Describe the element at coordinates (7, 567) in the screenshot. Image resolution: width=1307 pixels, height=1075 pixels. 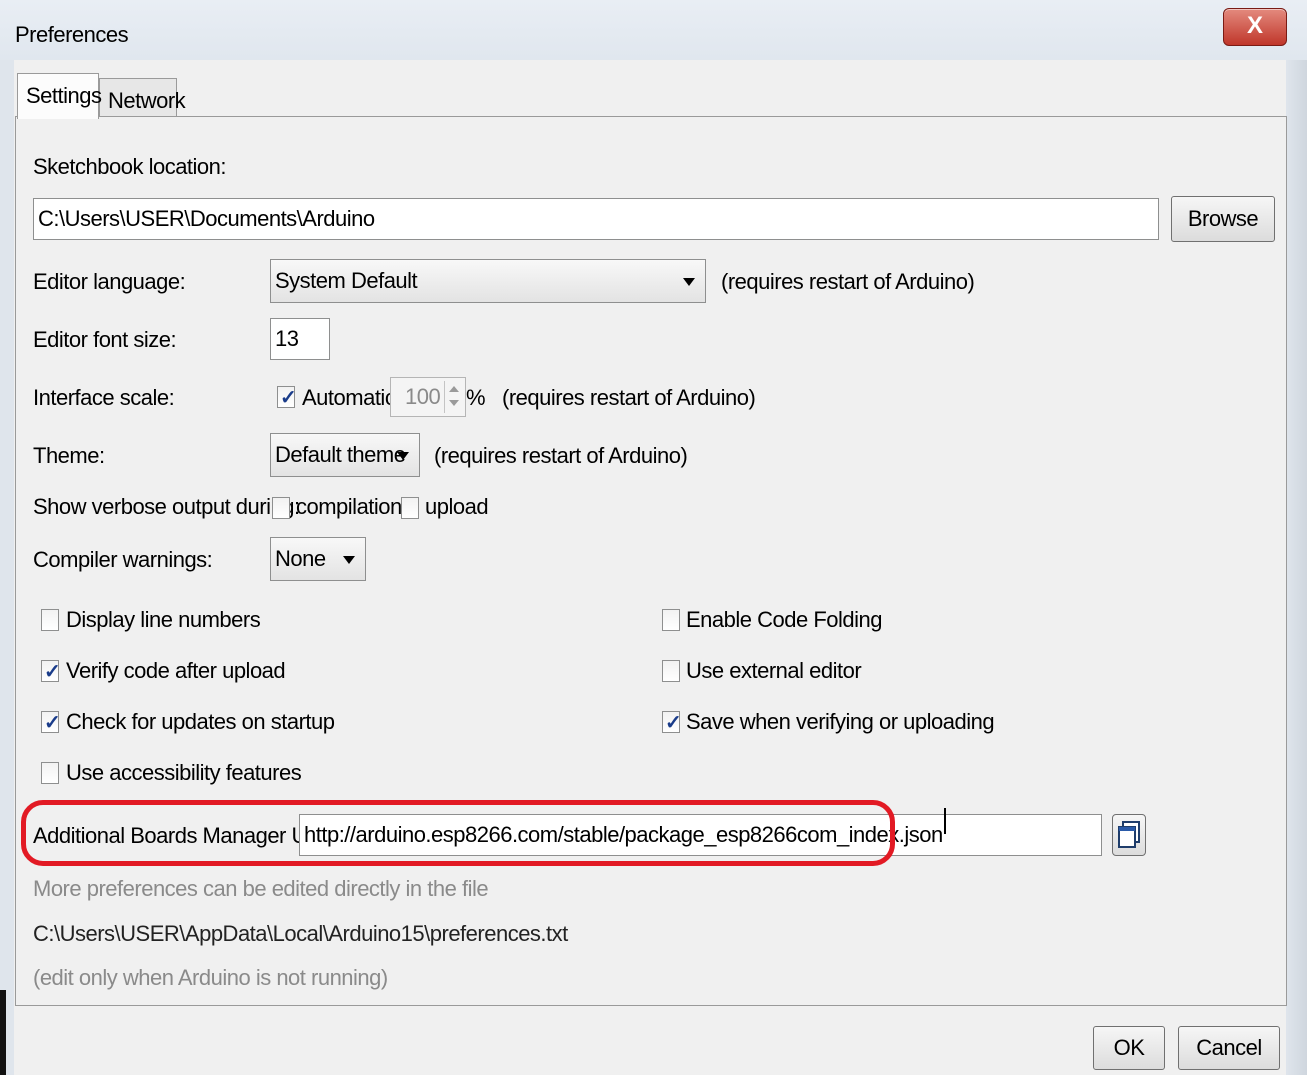
I see `window-frame-left` at that location.